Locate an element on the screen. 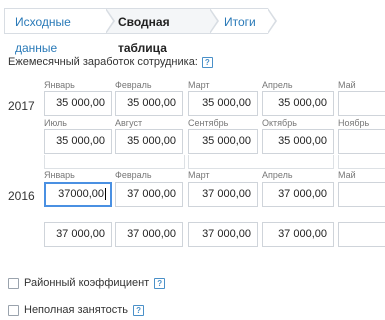  salary-input-feb-2017: 35 000,00 is located at coordinates (149, 103).